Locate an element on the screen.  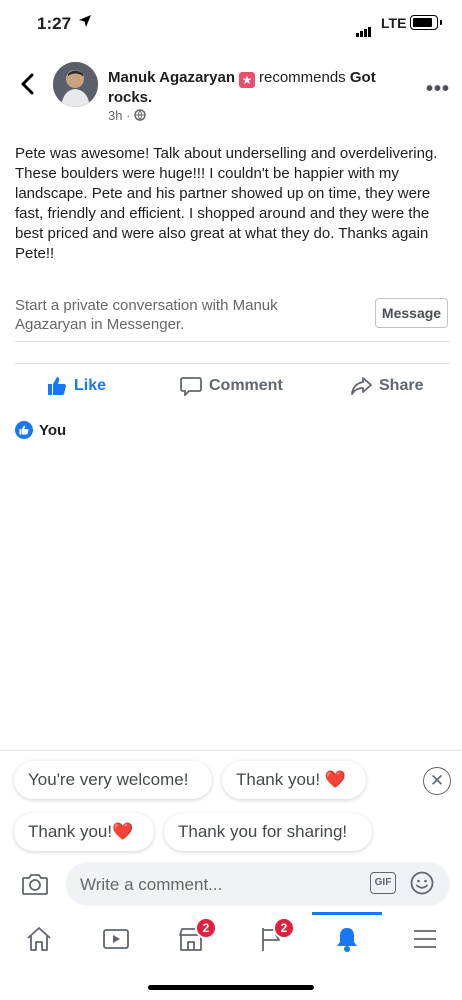
comment-button: Comment is located at coordinates (231, 386).